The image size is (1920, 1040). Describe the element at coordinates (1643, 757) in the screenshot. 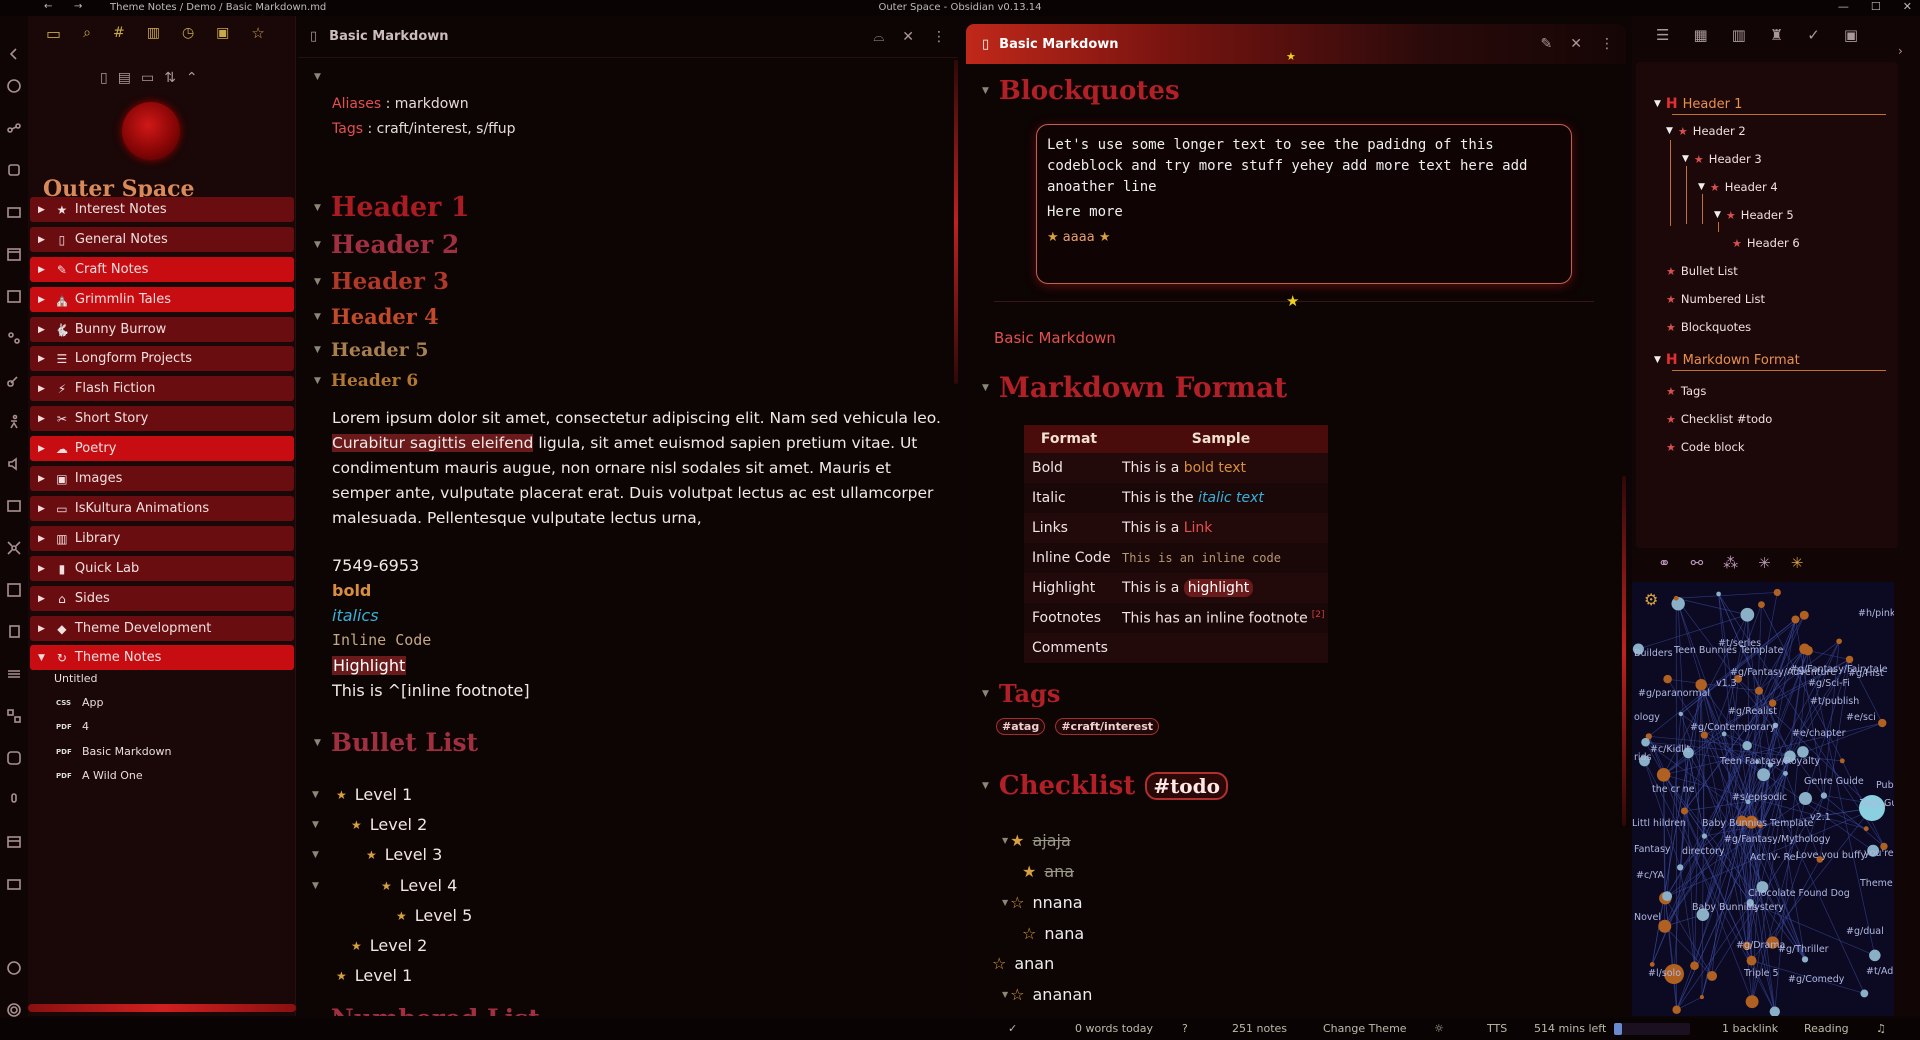

I see `graph-node-label: rids` at that location.